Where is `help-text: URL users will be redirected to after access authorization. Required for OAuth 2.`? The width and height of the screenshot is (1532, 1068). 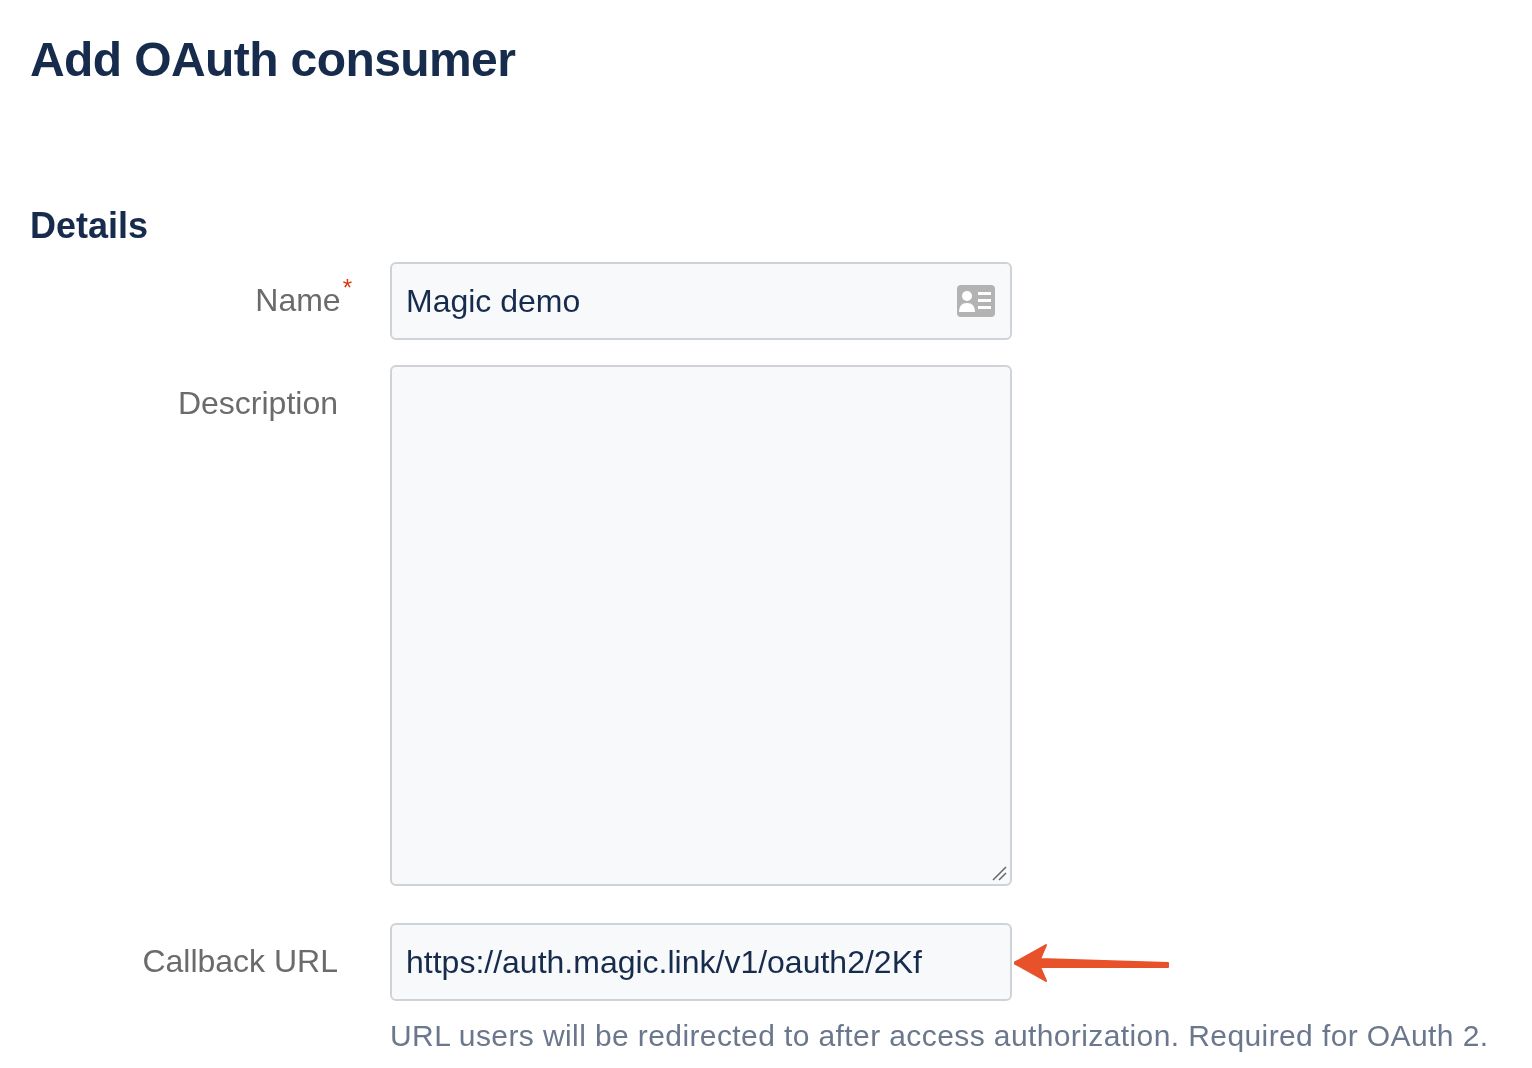
help-text: URL users will be redirected to after access authorization. Required for OAuth 2. is located at coordinates (940, 1036).